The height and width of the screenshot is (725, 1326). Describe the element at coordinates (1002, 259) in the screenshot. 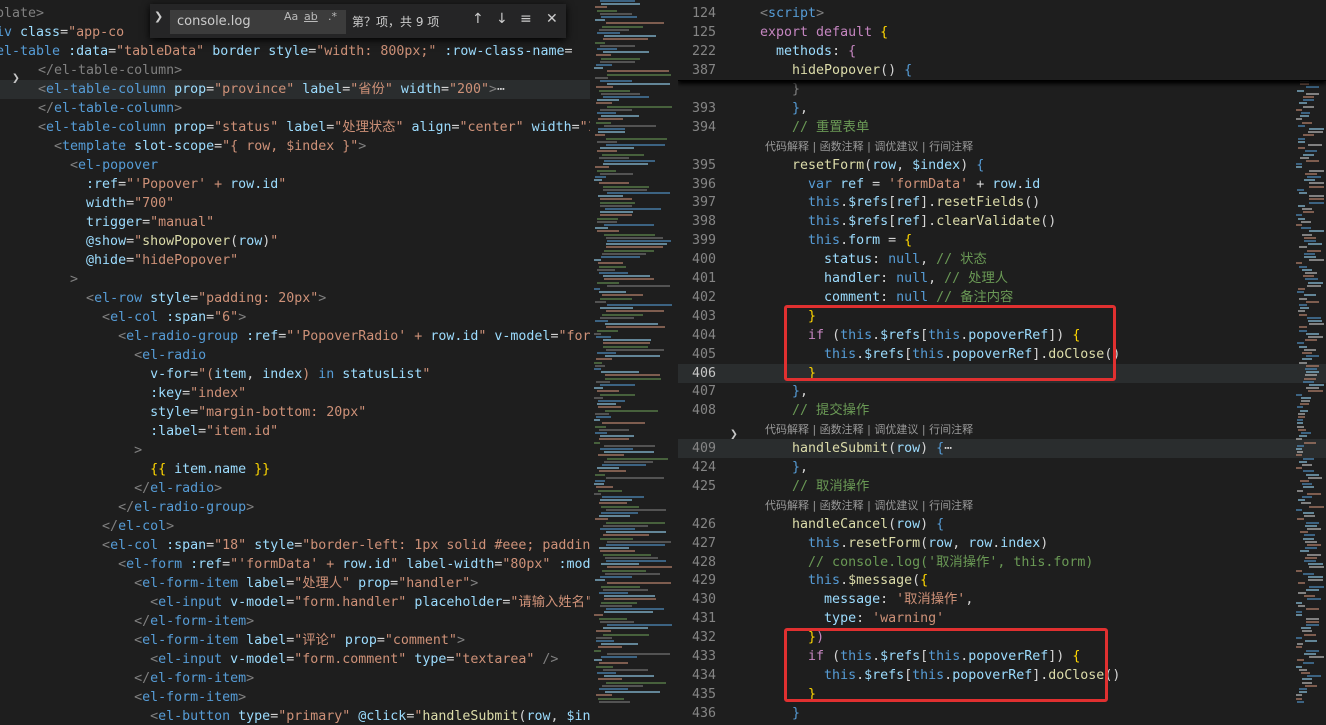

I see `code-line: 400 status: null, // 状态` at that location.